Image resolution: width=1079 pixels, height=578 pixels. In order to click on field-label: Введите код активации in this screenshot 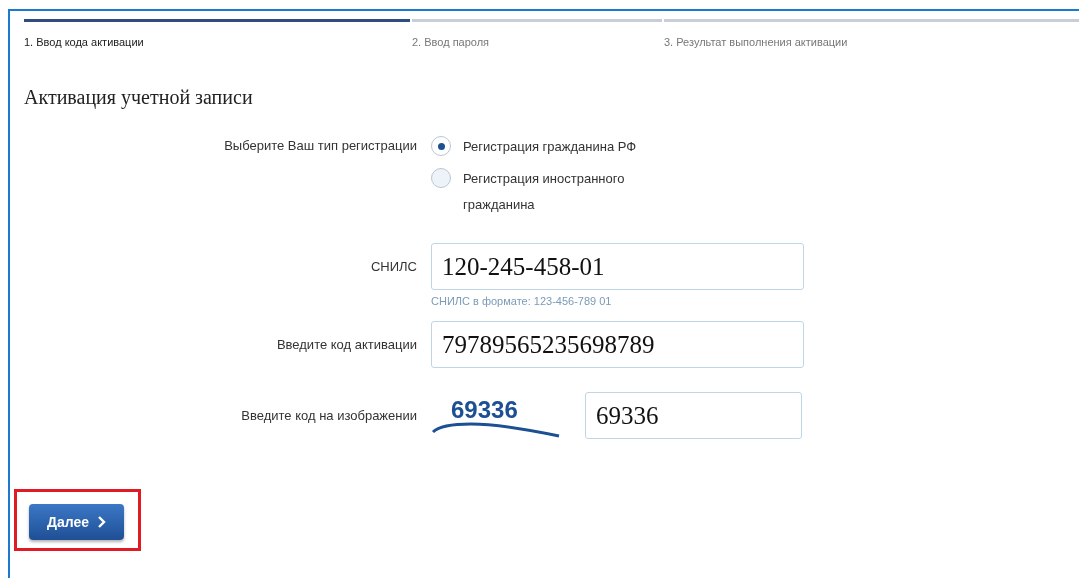, I will do `click(346, 344)`.